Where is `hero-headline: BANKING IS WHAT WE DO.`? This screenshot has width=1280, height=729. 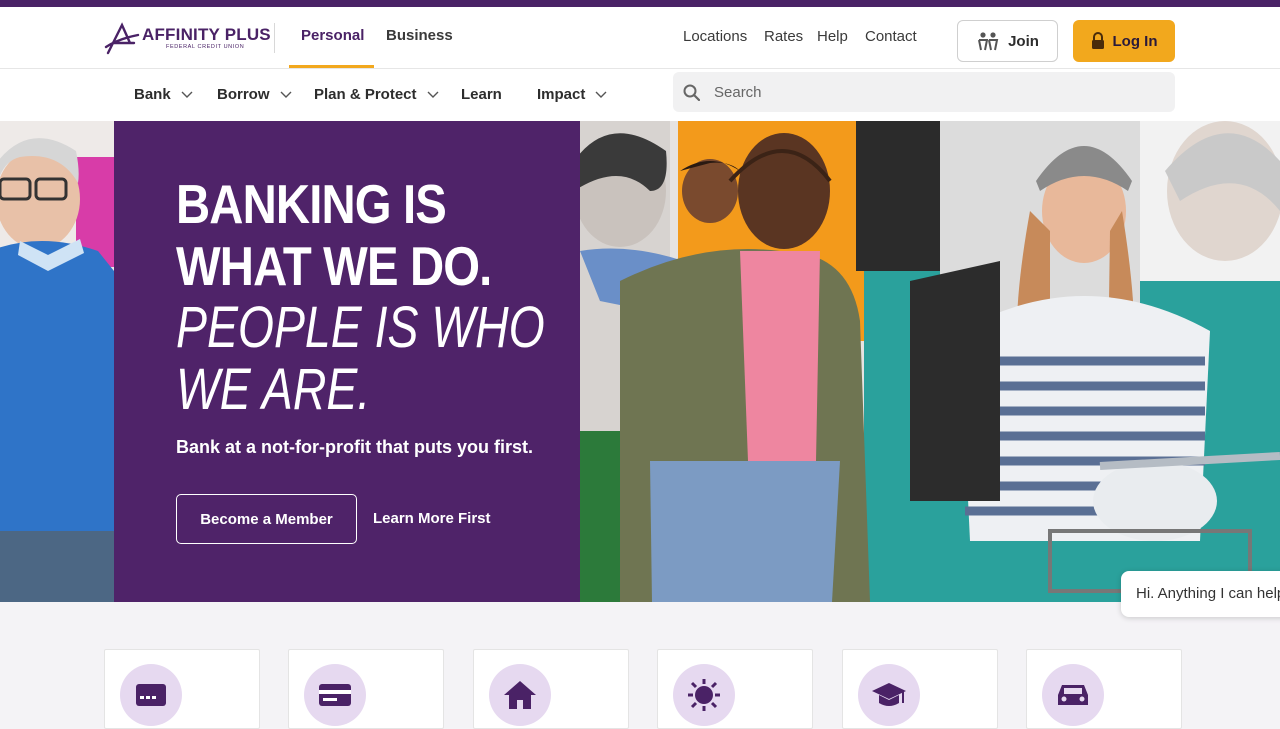 hero-headline: BANKING IS WHAT WE DO. is located at coordinates (334, 235).